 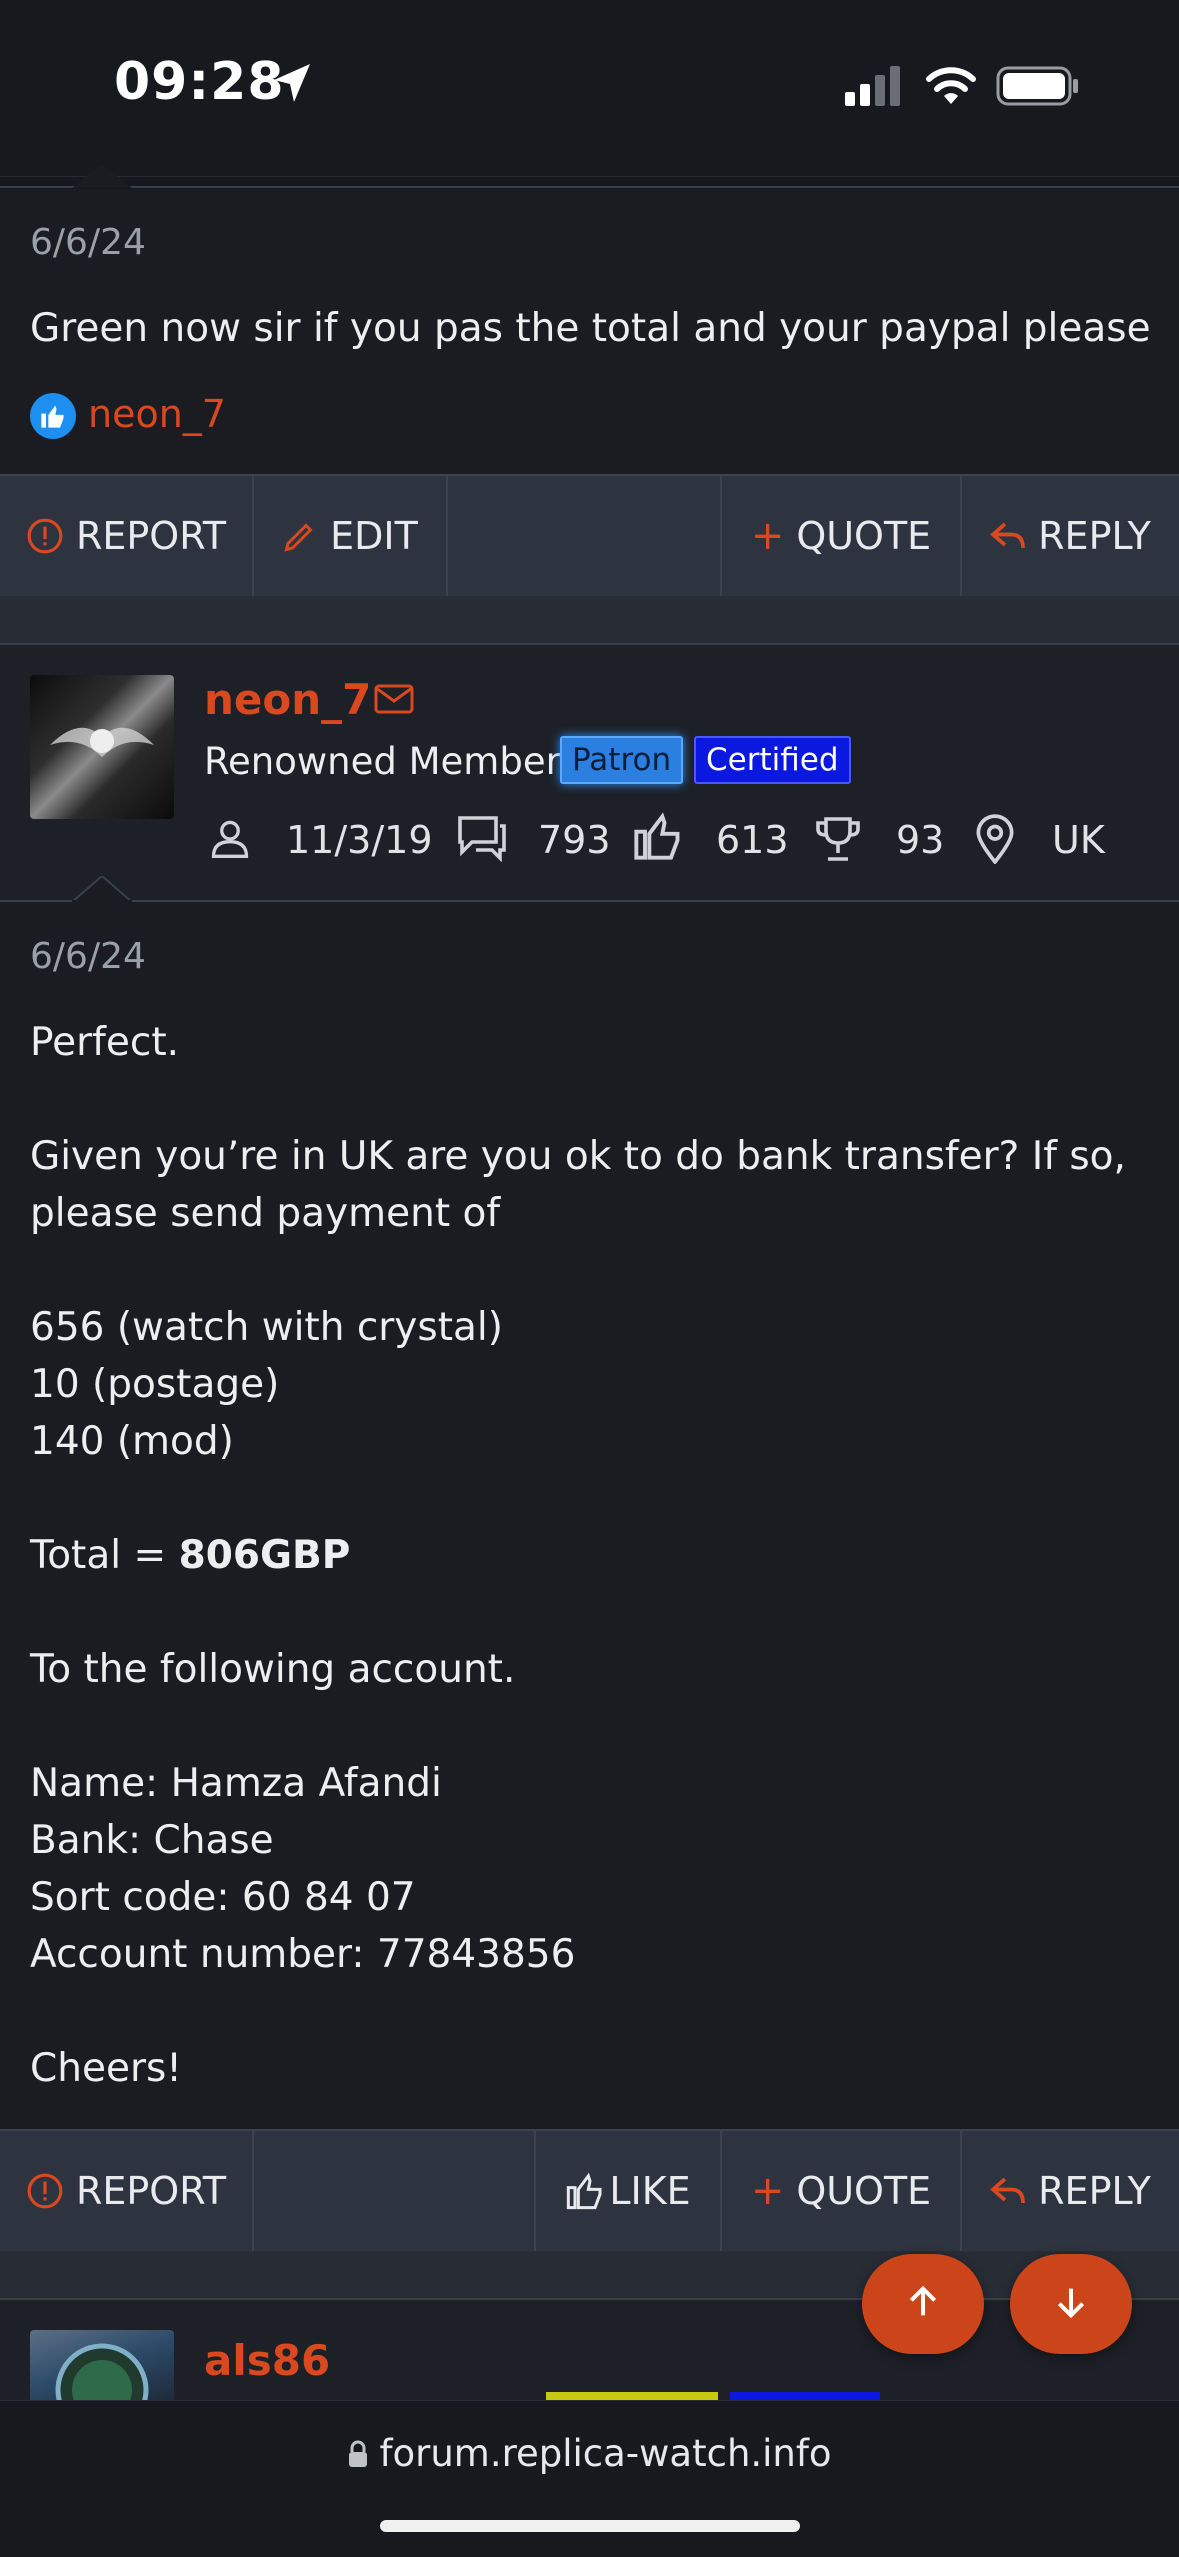 What do you see at coordinates (951, 86) in the screenshot?
I see `wifi-icon` at bounding box center [951, 86].